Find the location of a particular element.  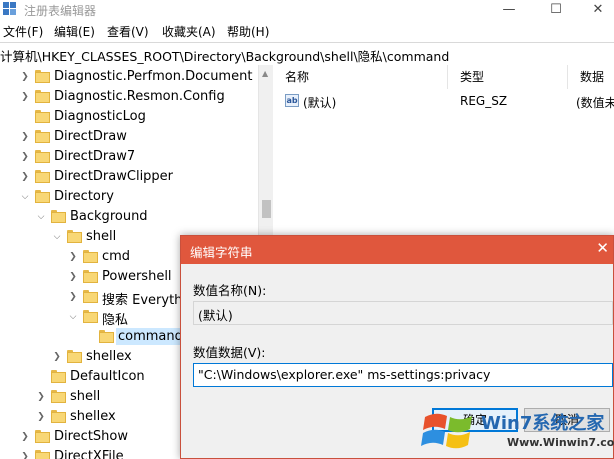

value-name: (默认) is located at coordinates (320, 103).